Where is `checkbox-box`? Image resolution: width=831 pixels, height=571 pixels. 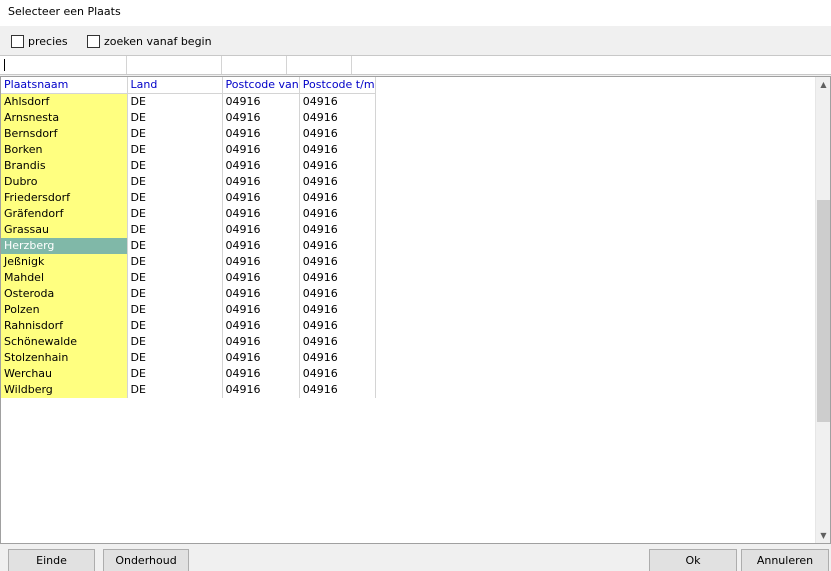
checkbox-box is located at coordinates (93, 41).